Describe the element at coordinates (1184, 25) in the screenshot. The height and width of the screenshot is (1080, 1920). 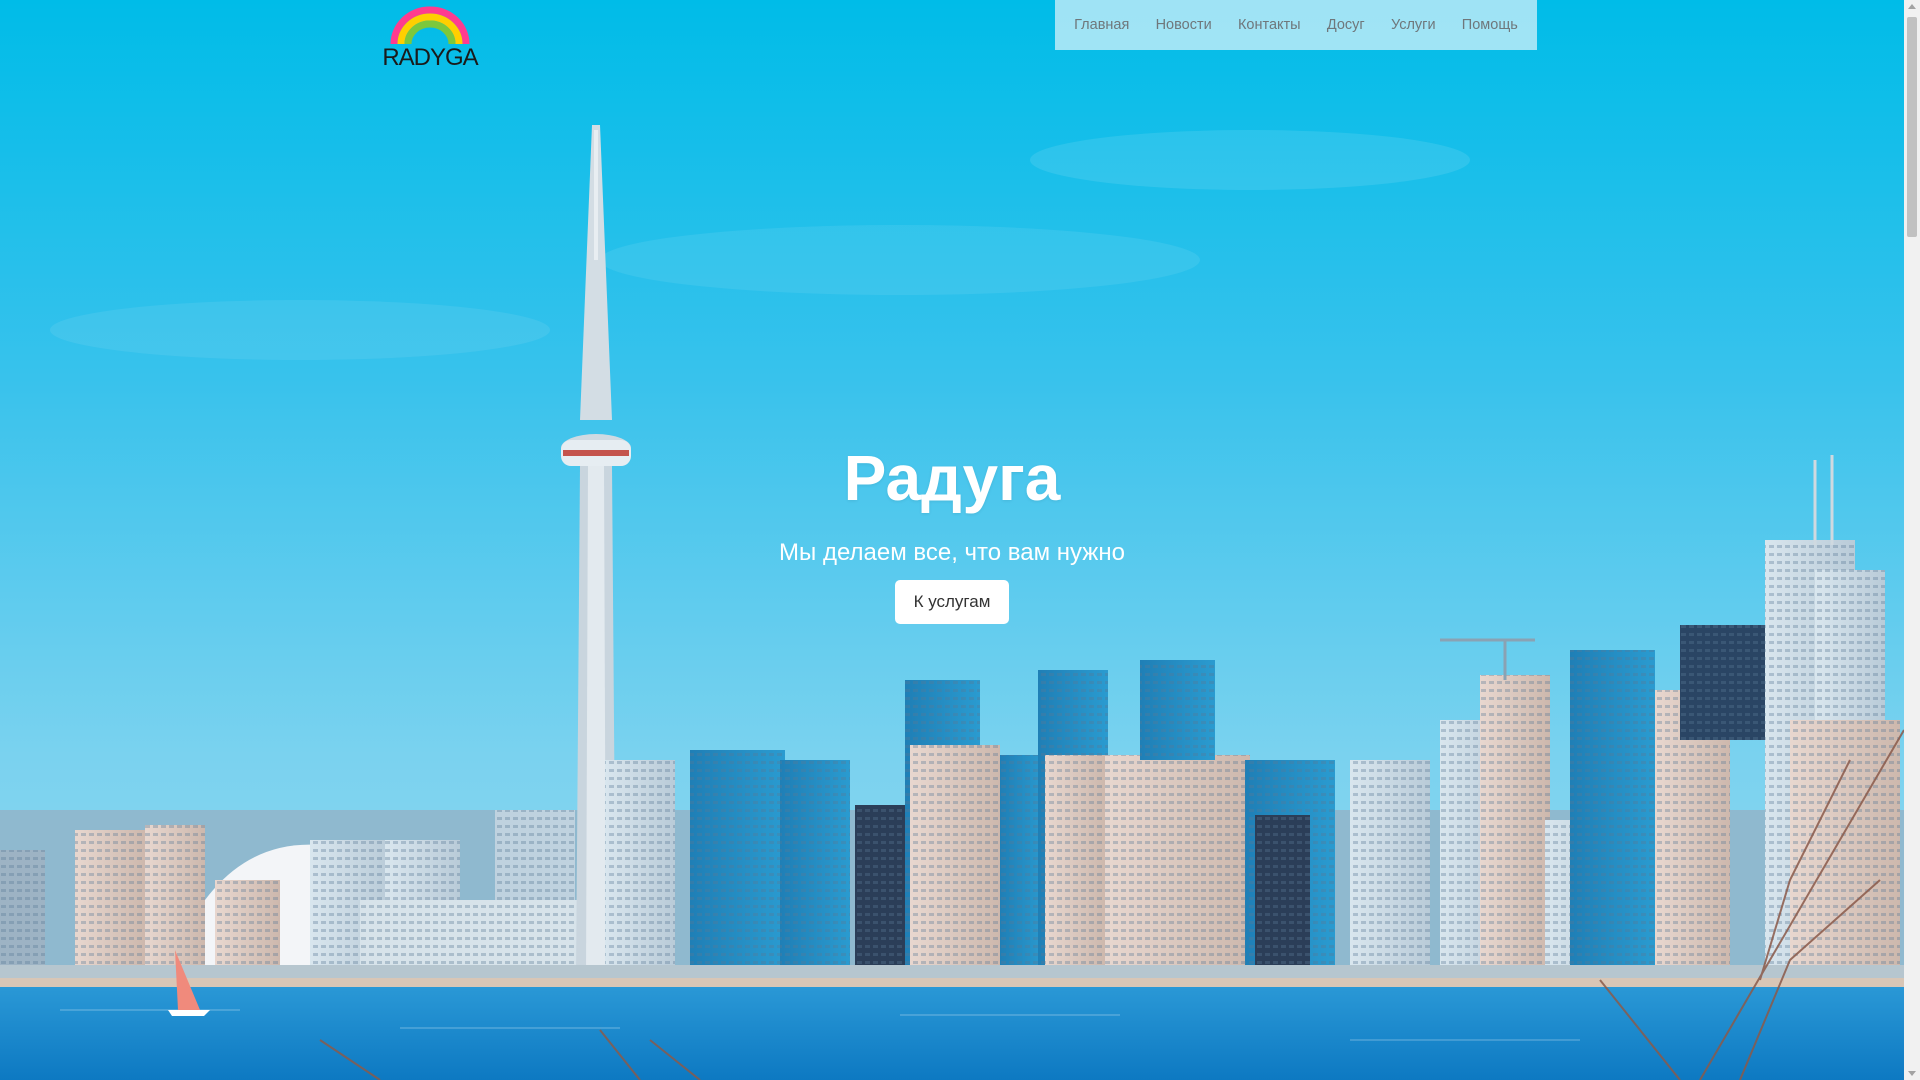
I see `nav-item-news: Новости` at that location.